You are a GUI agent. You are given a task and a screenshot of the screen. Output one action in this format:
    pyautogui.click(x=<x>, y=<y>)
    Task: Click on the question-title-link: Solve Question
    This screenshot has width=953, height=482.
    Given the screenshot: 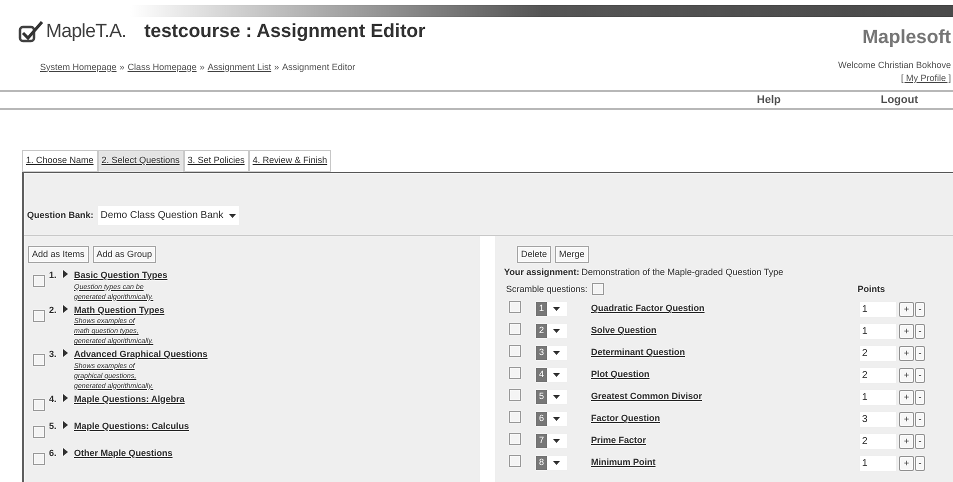 What is the action you would take?
    pyautogui.click(x=725, y=331)
    